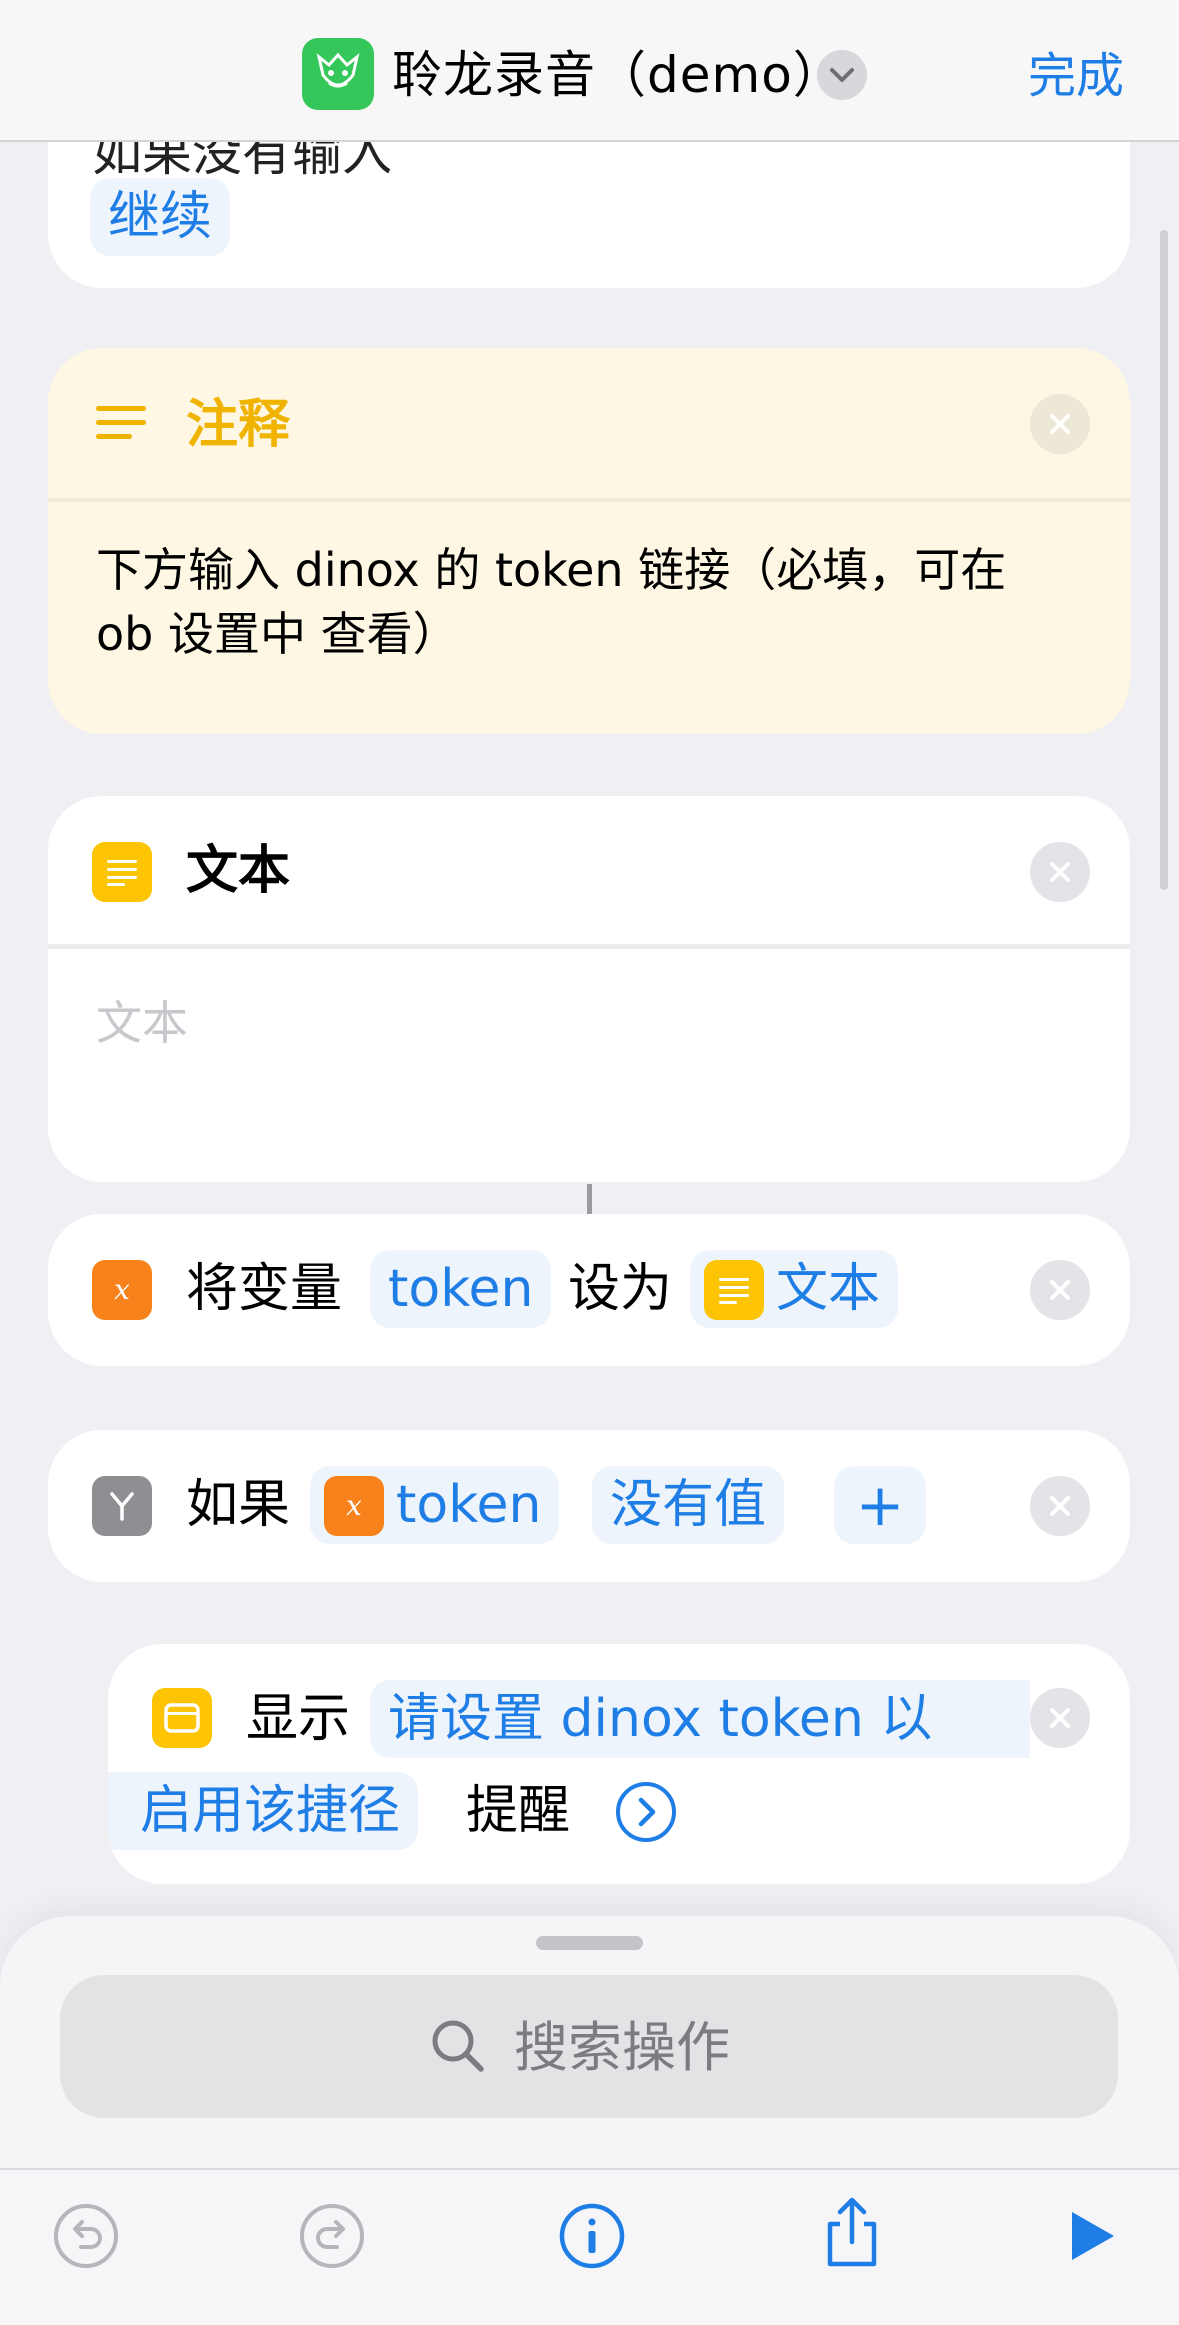 The width and height of the screenshot is (1179, 2325). Describe the element at coordinates (852, 2232) in the screenshot. I see `share-icon` at that location.